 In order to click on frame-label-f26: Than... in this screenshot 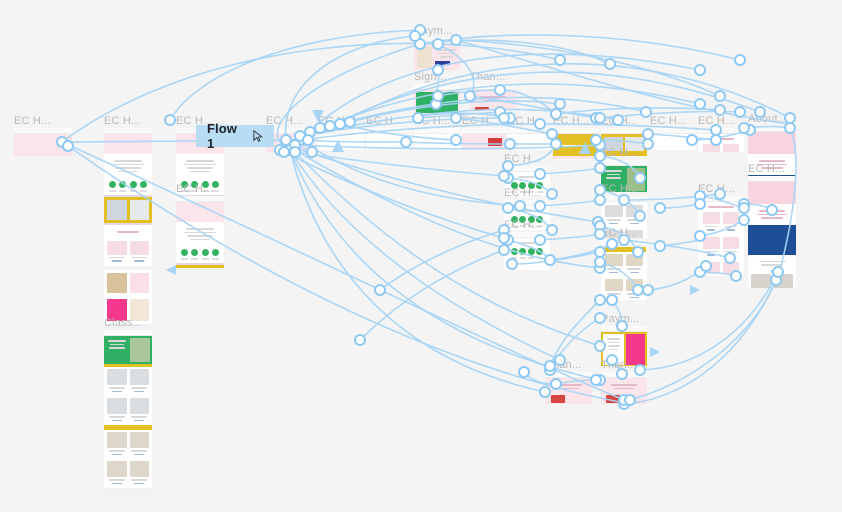, I will do `click(619, 365)`.